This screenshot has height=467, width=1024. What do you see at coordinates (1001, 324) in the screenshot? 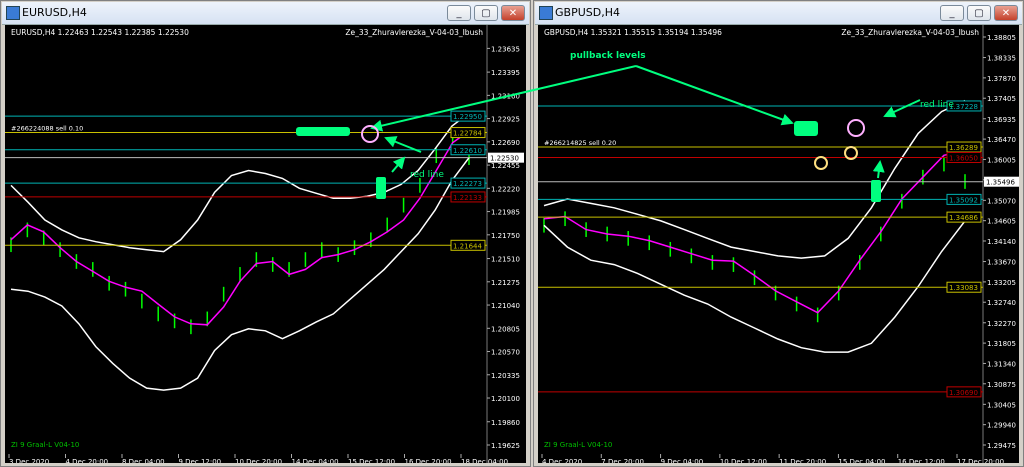
I see `y-tick-label: 1.32270` at bounding box center [1001, 324].